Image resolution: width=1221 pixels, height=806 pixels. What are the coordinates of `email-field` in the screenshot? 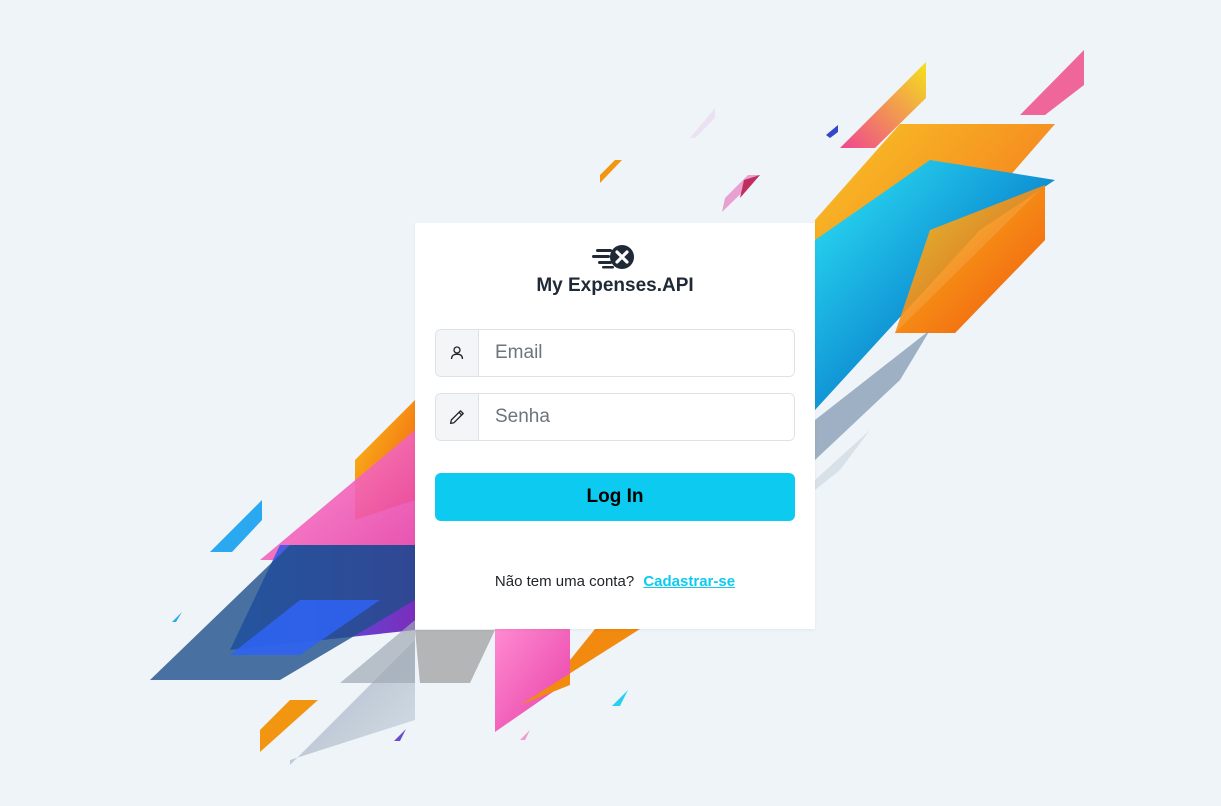 It's located at (615, 353).